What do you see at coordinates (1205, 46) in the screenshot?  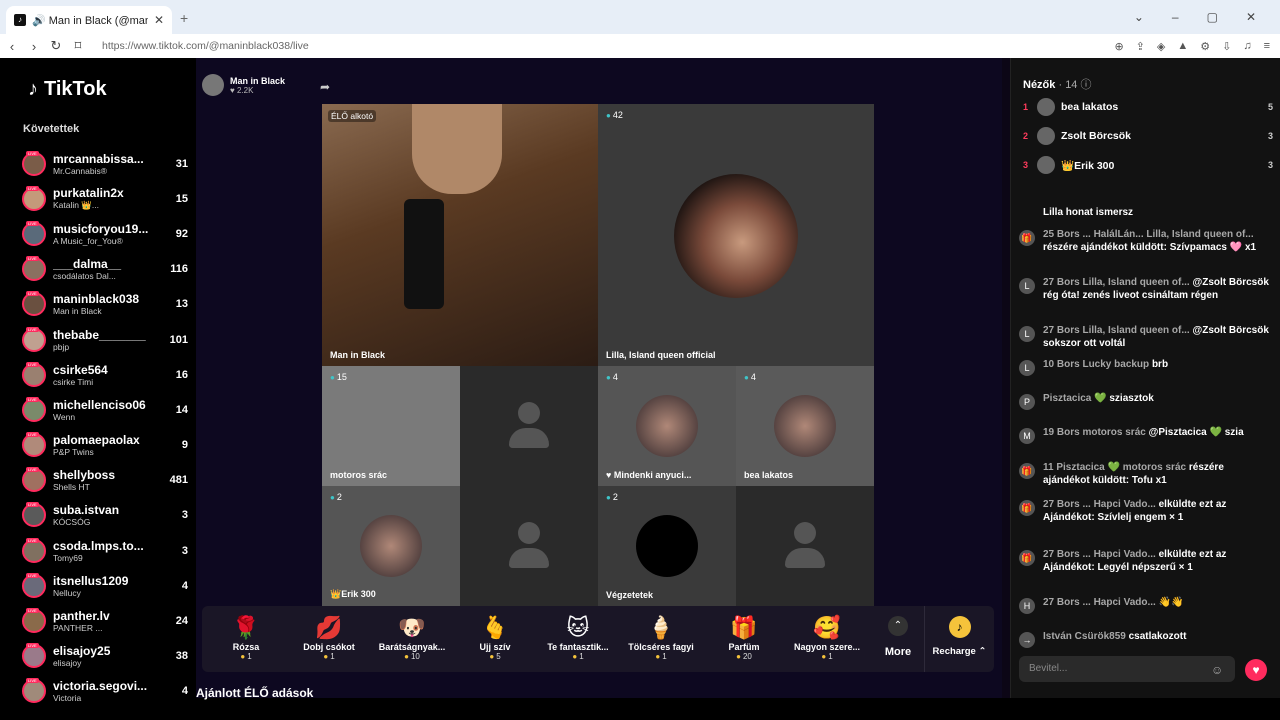 I see `extension-icon: ⚙` at bounding box center [1205, 46].